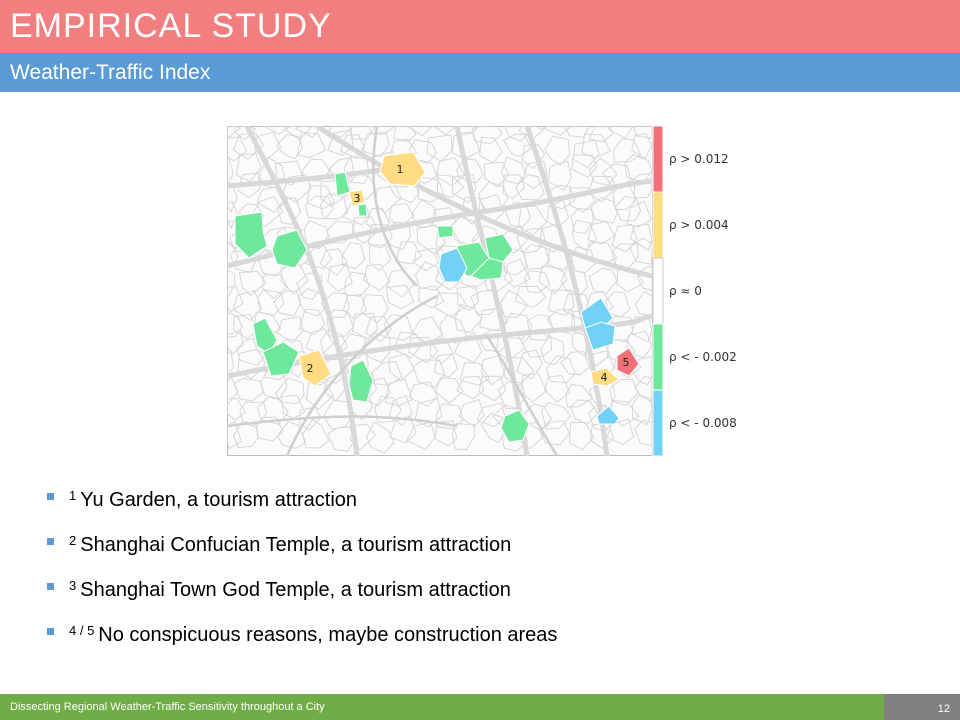 The image size is (960, 720). I want to click on bullet-number: 2, so click(73, 540).